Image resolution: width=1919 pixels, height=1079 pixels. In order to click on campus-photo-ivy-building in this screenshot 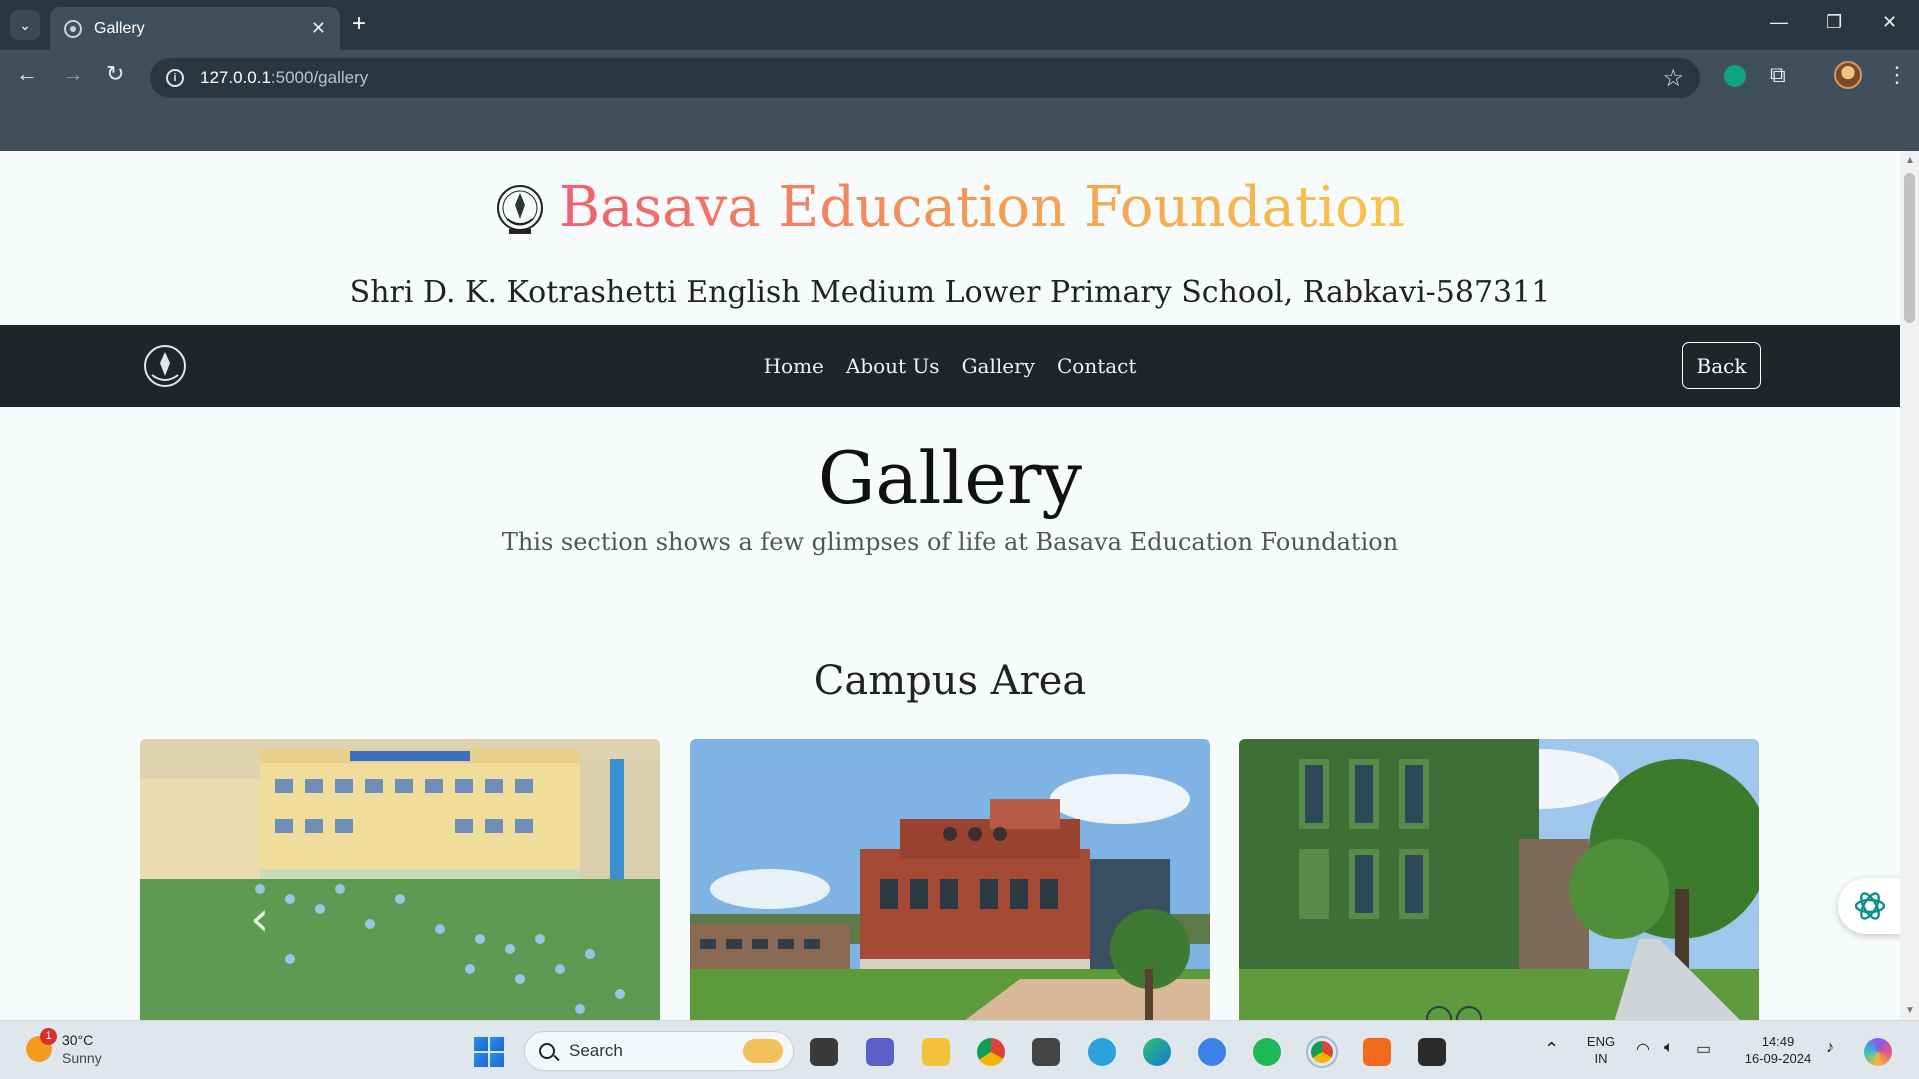, I will do `click(1499, 879)`.